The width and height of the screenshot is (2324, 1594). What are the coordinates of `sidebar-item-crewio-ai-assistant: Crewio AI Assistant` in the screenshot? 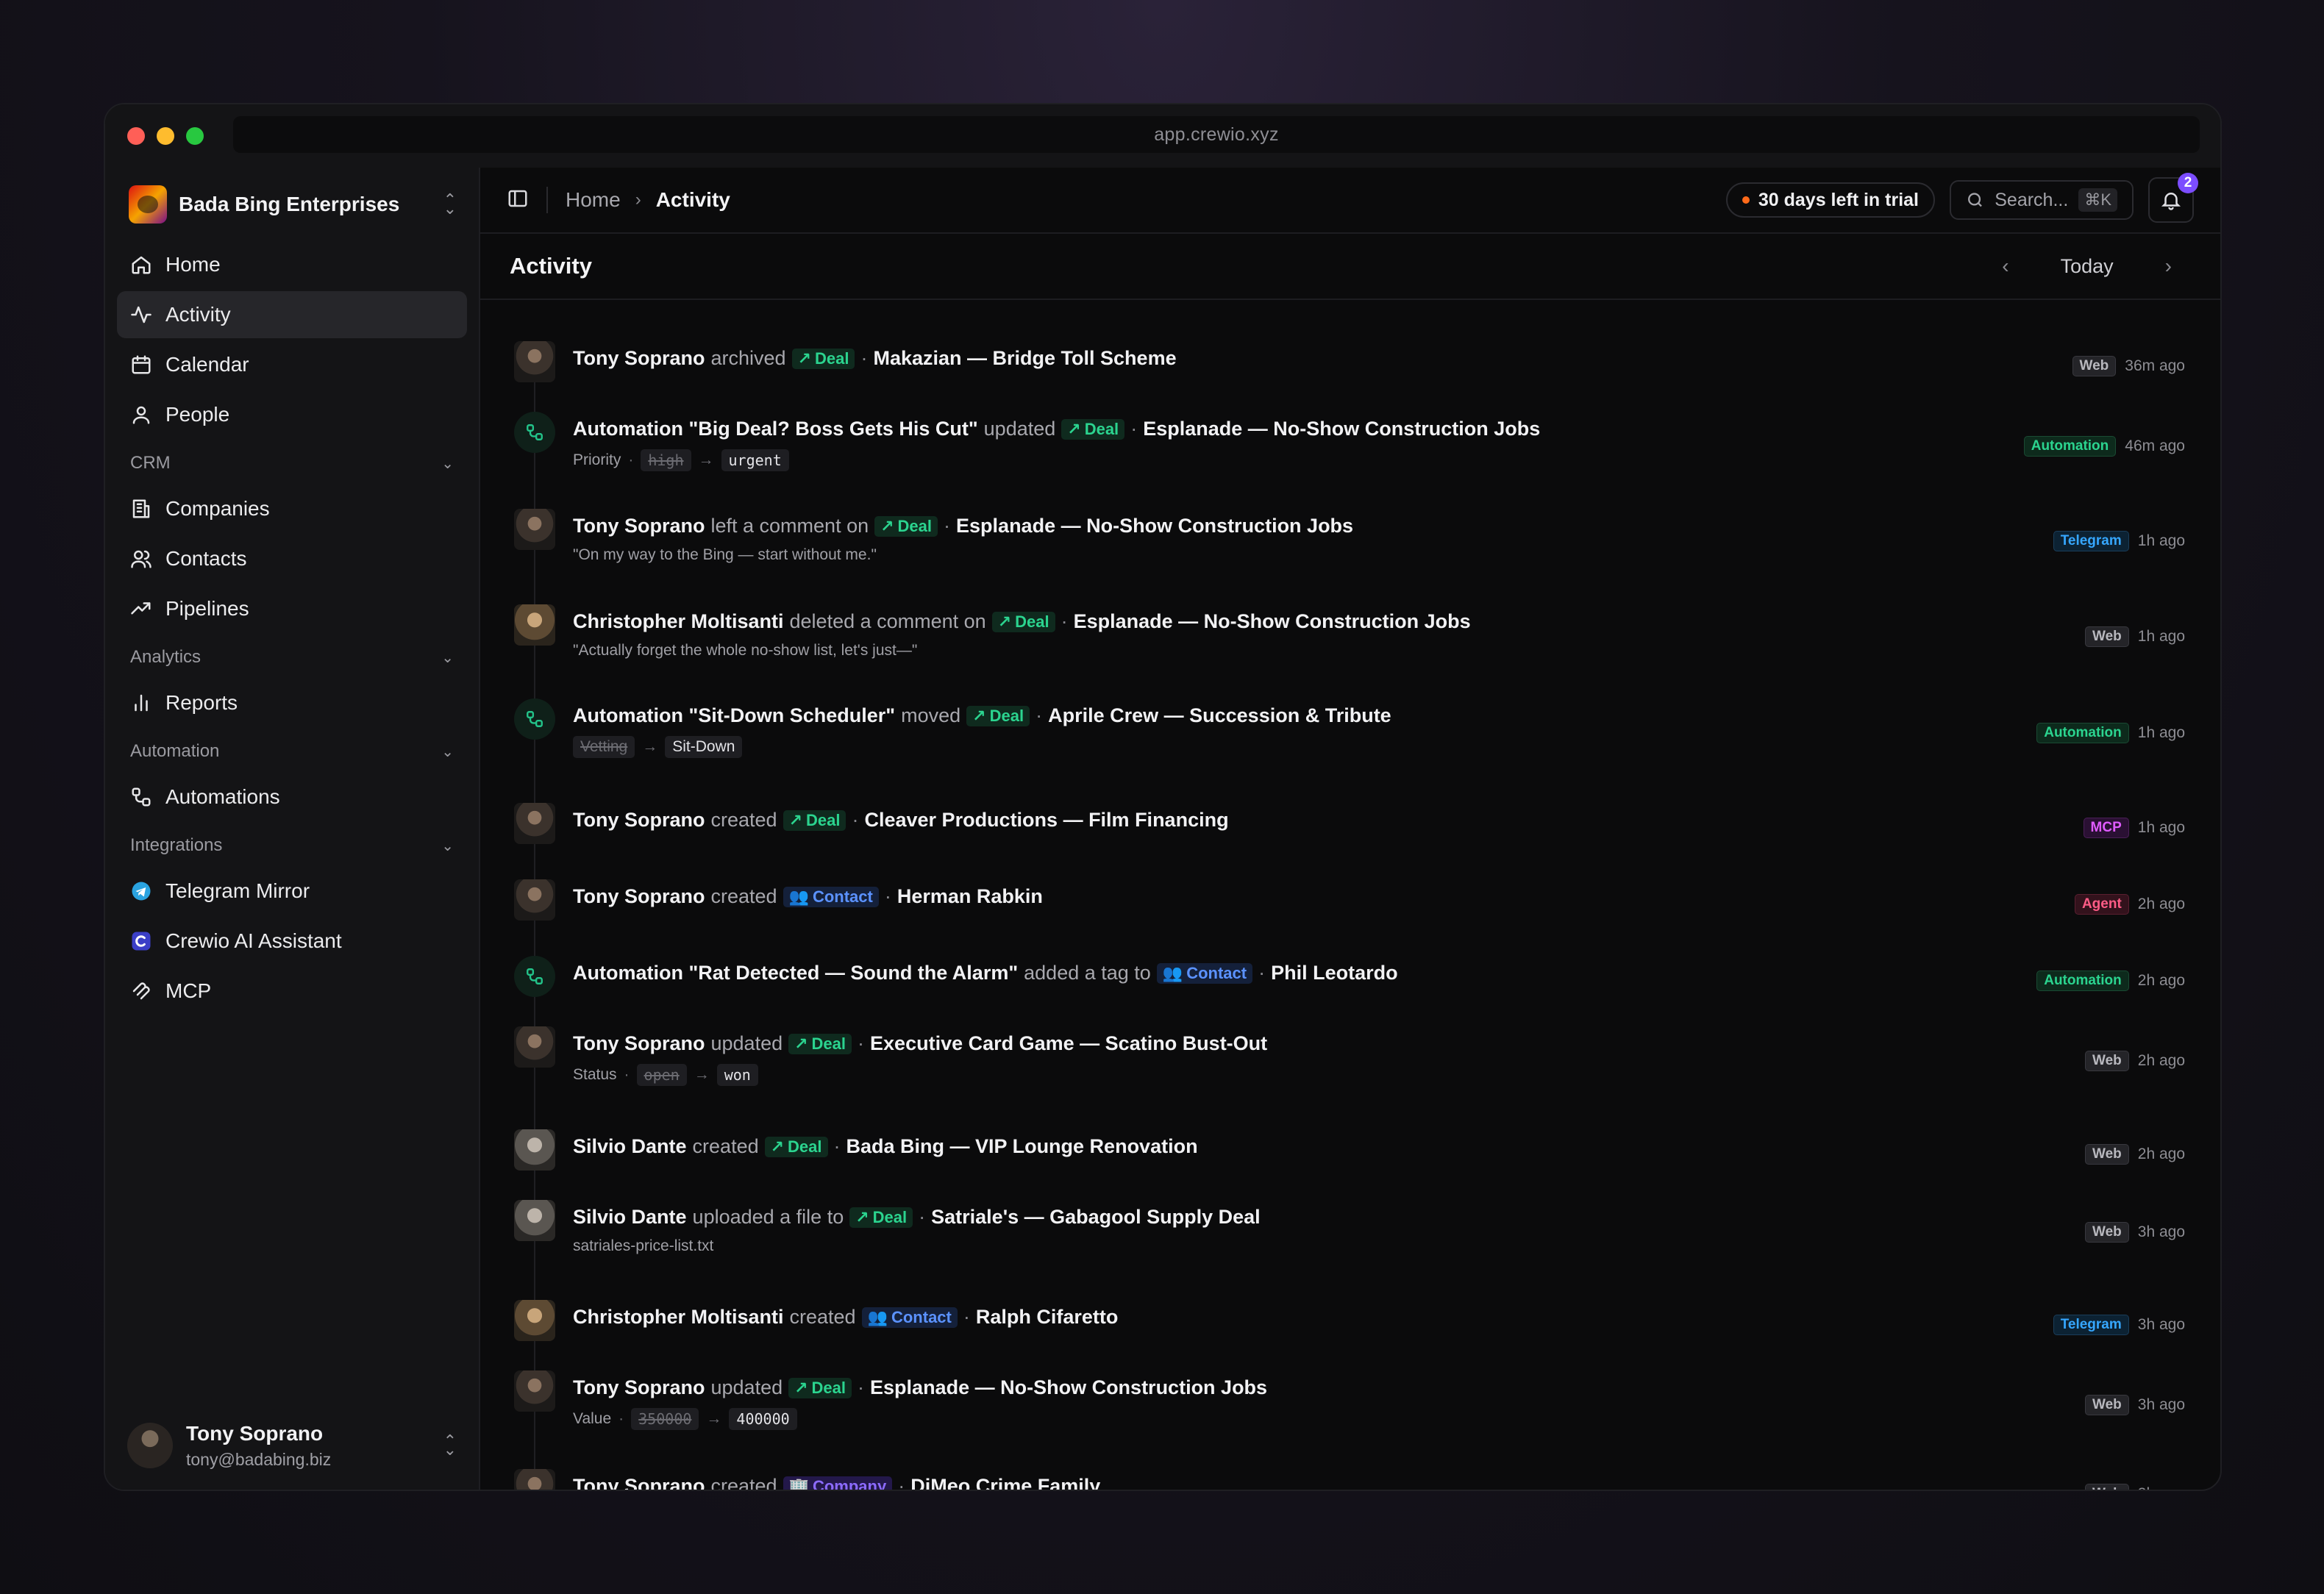 It's located at (292, 941).